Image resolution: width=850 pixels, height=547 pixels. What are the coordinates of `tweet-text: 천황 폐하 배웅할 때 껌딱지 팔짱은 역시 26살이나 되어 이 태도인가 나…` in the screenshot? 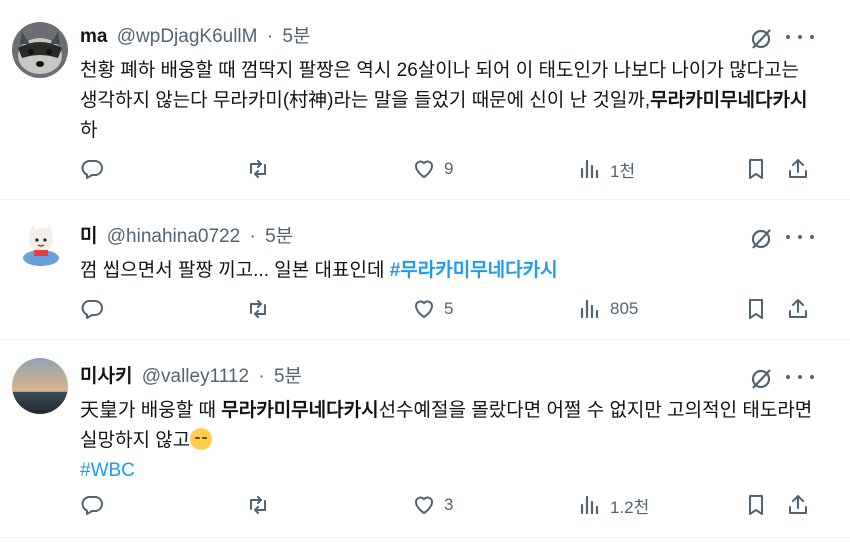 It's located at (450, 101).